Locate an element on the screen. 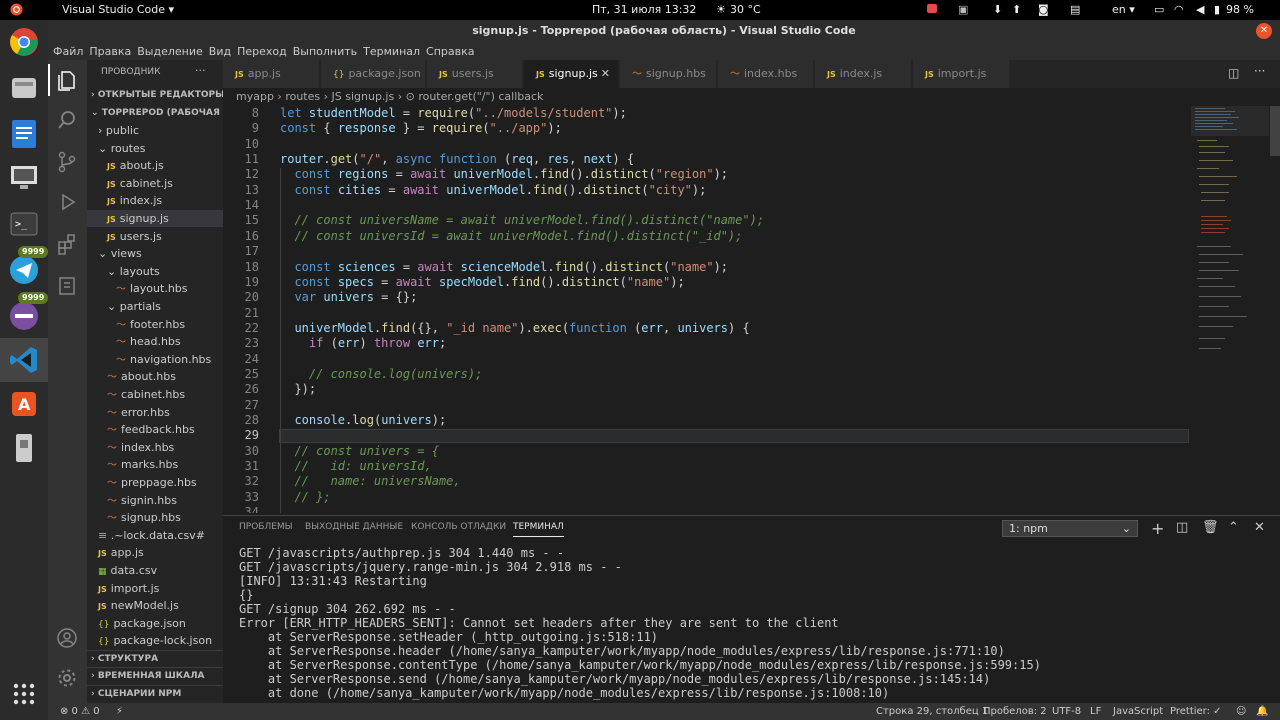  explorer-icon is located at coordinates (67, 80).